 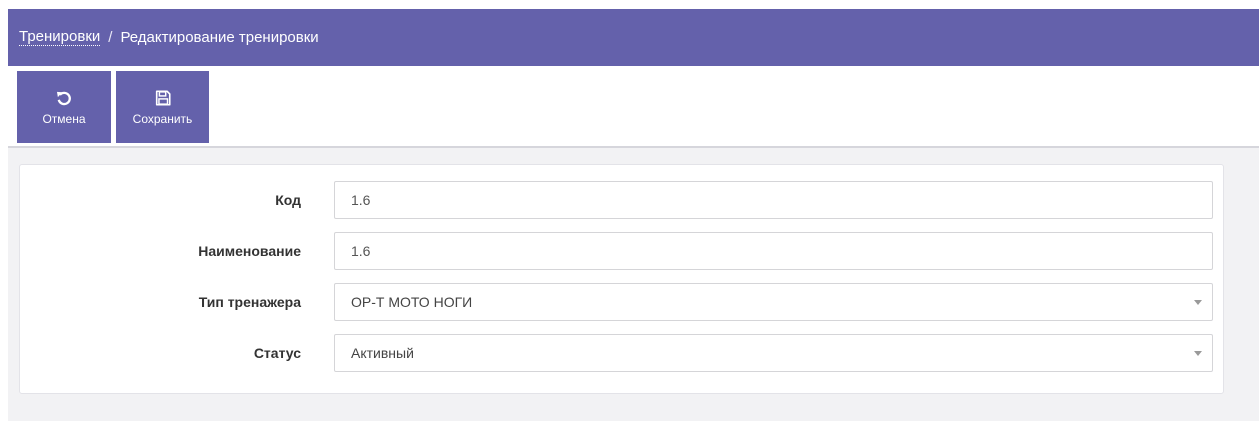 I want to click on name-input, so click(x=773, y=251).